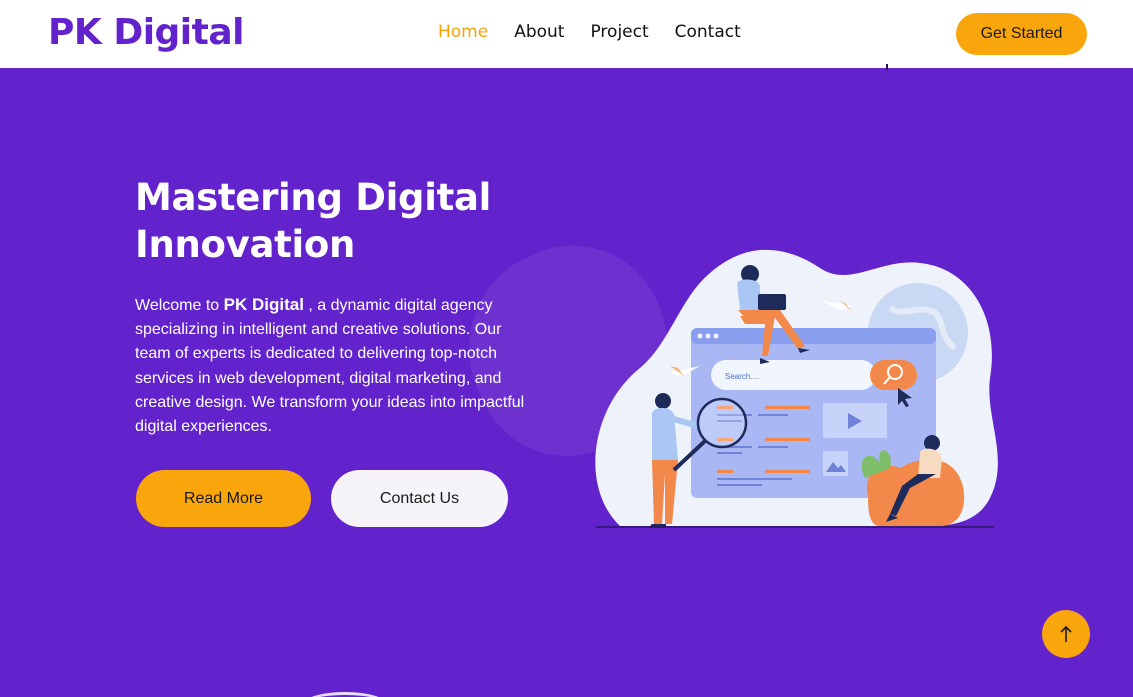 This screenshot has height=697, width=1133. Describe the element at coordinates (146, 32) in the screenshot. I see `brand-logo: PK Digital` at that location.